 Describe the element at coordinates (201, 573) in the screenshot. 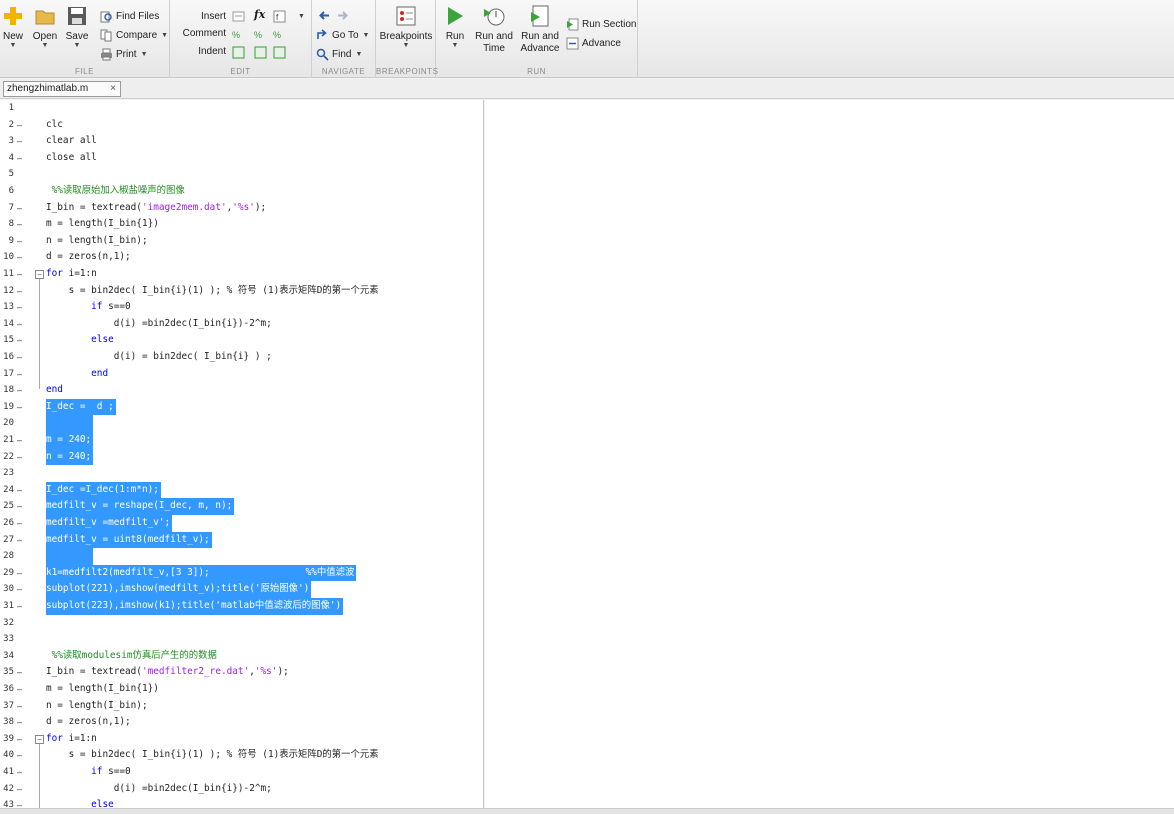

I see `code-line: k1=medfilt2(medfilt_v,[3 3]); %%中值滤波` at that location.